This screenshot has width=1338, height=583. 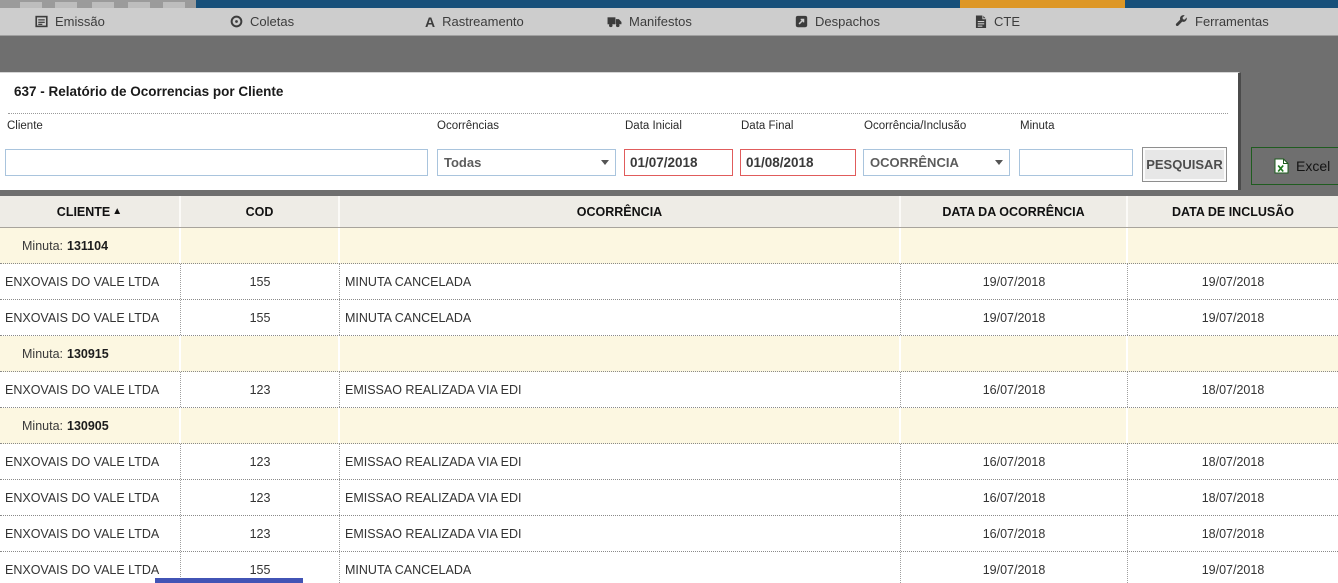 I want to click on menu-item-rastreamento: A Rastreamento, so click(x=474, y=21).